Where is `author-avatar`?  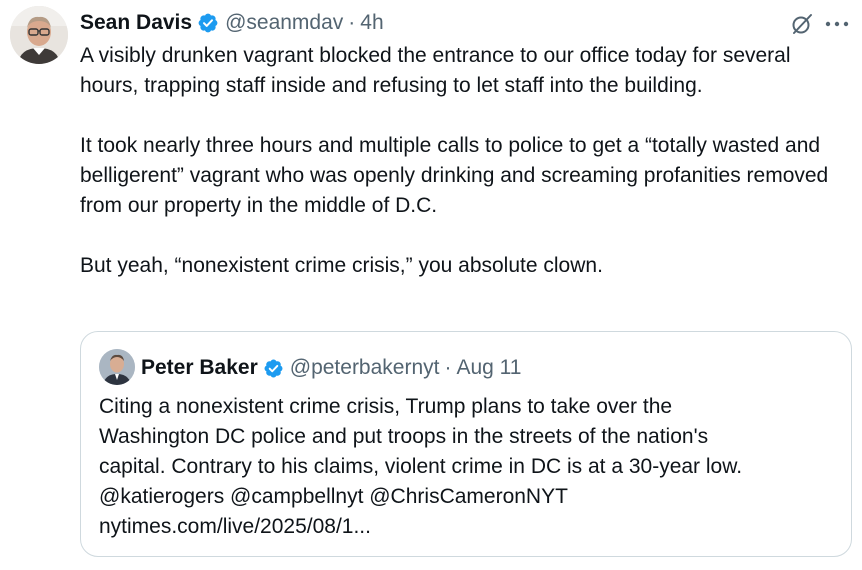 author-avatar is located at coordinates (39, 35).